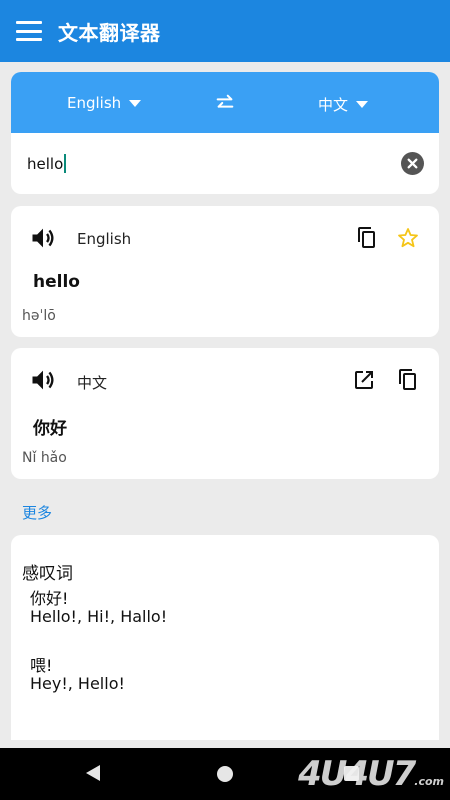 The image size is (450, 800). I want to click on star-icon, so click(408, 238).